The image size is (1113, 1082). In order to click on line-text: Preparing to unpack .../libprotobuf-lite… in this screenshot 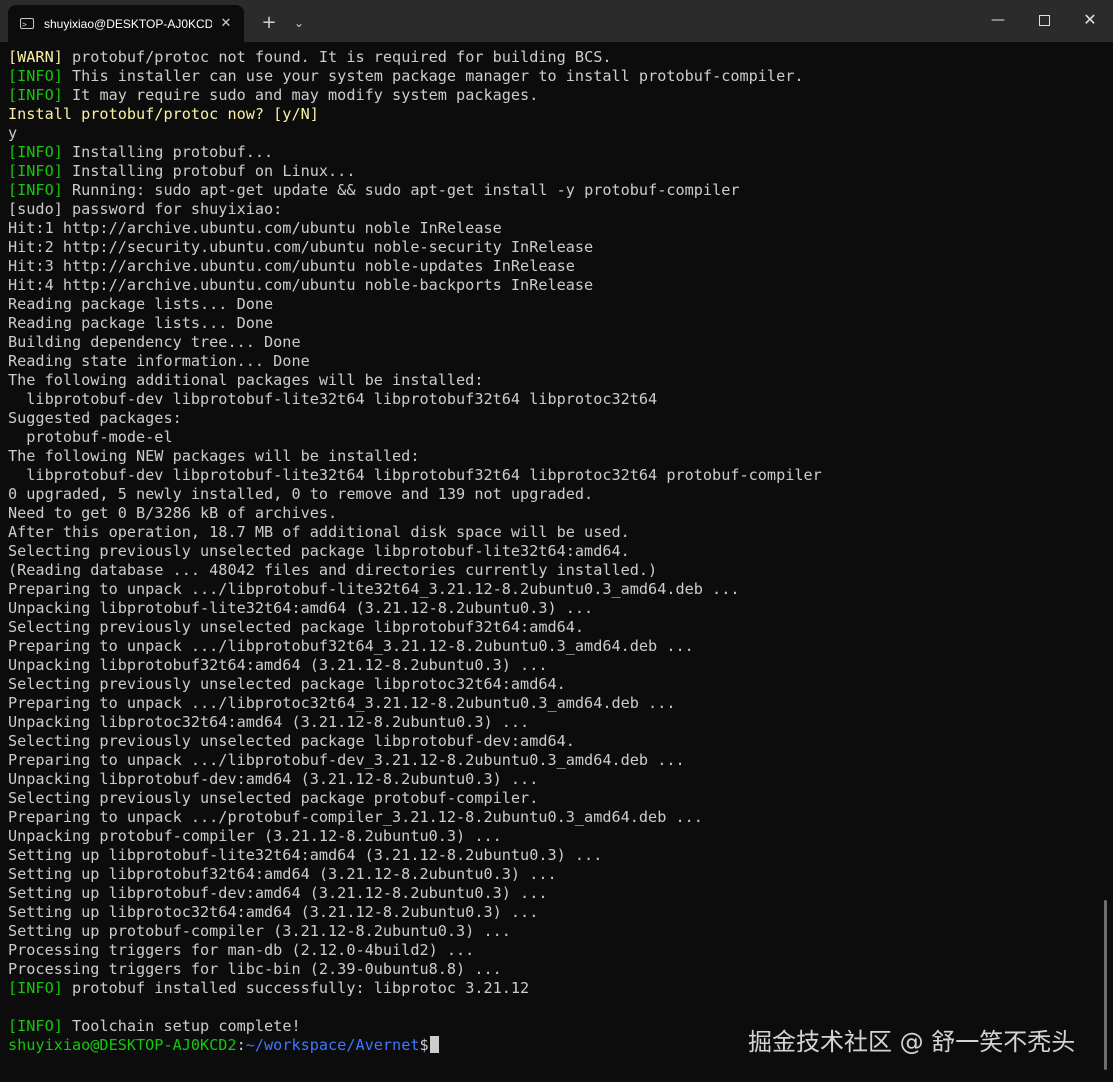, I will do `click(374, 589)`.